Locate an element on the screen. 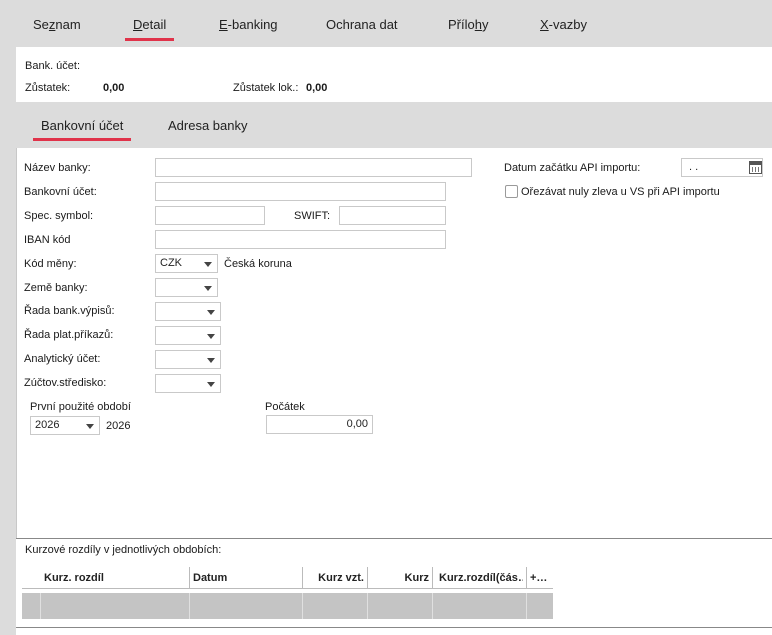  tab-adresa-banky-label: Adresa banky is located at coordinates (208, 125).